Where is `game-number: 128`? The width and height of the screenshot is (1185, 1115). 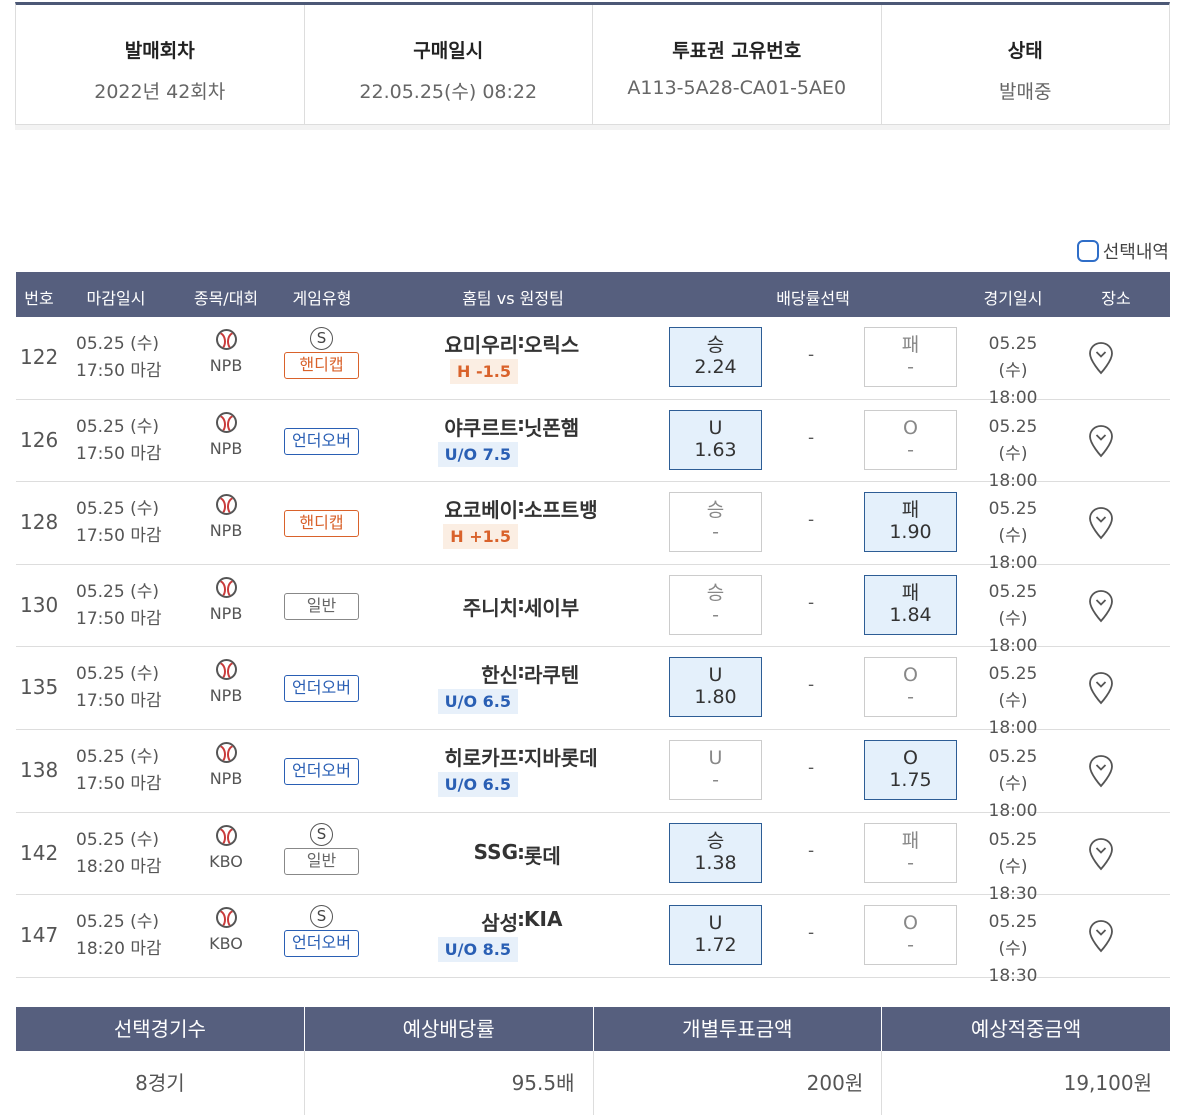
game-number: 128 is located at coordinates (39, 522).